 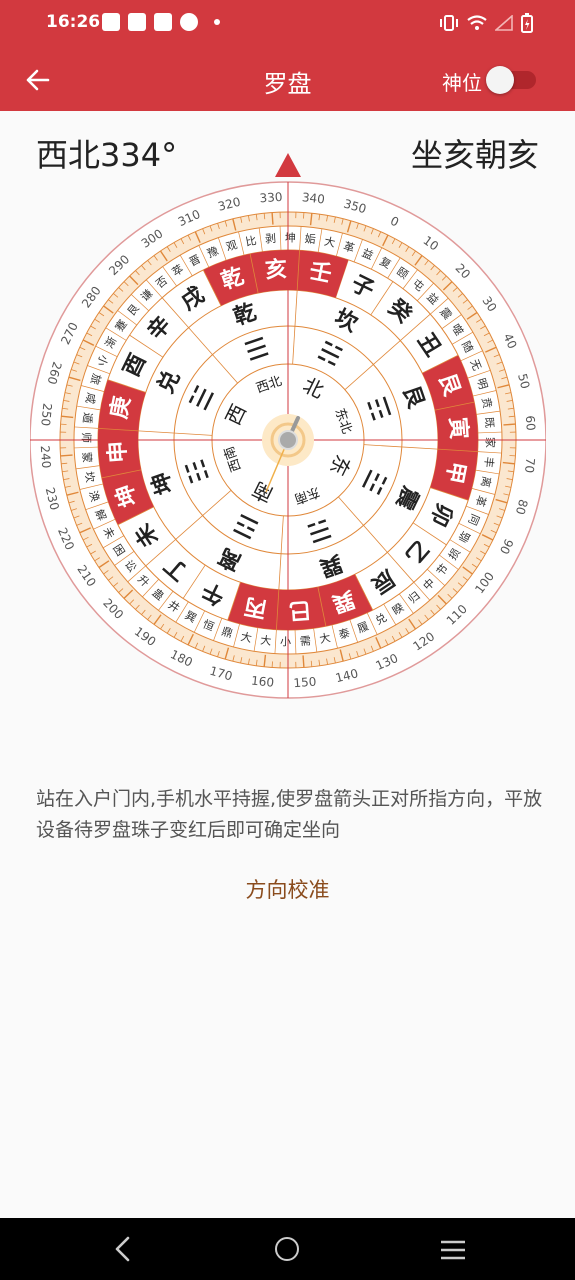 What do you see at coordinates (313, 198) in the screenshot?
I see `degree-label: 340` at bounding box center [313, 198].